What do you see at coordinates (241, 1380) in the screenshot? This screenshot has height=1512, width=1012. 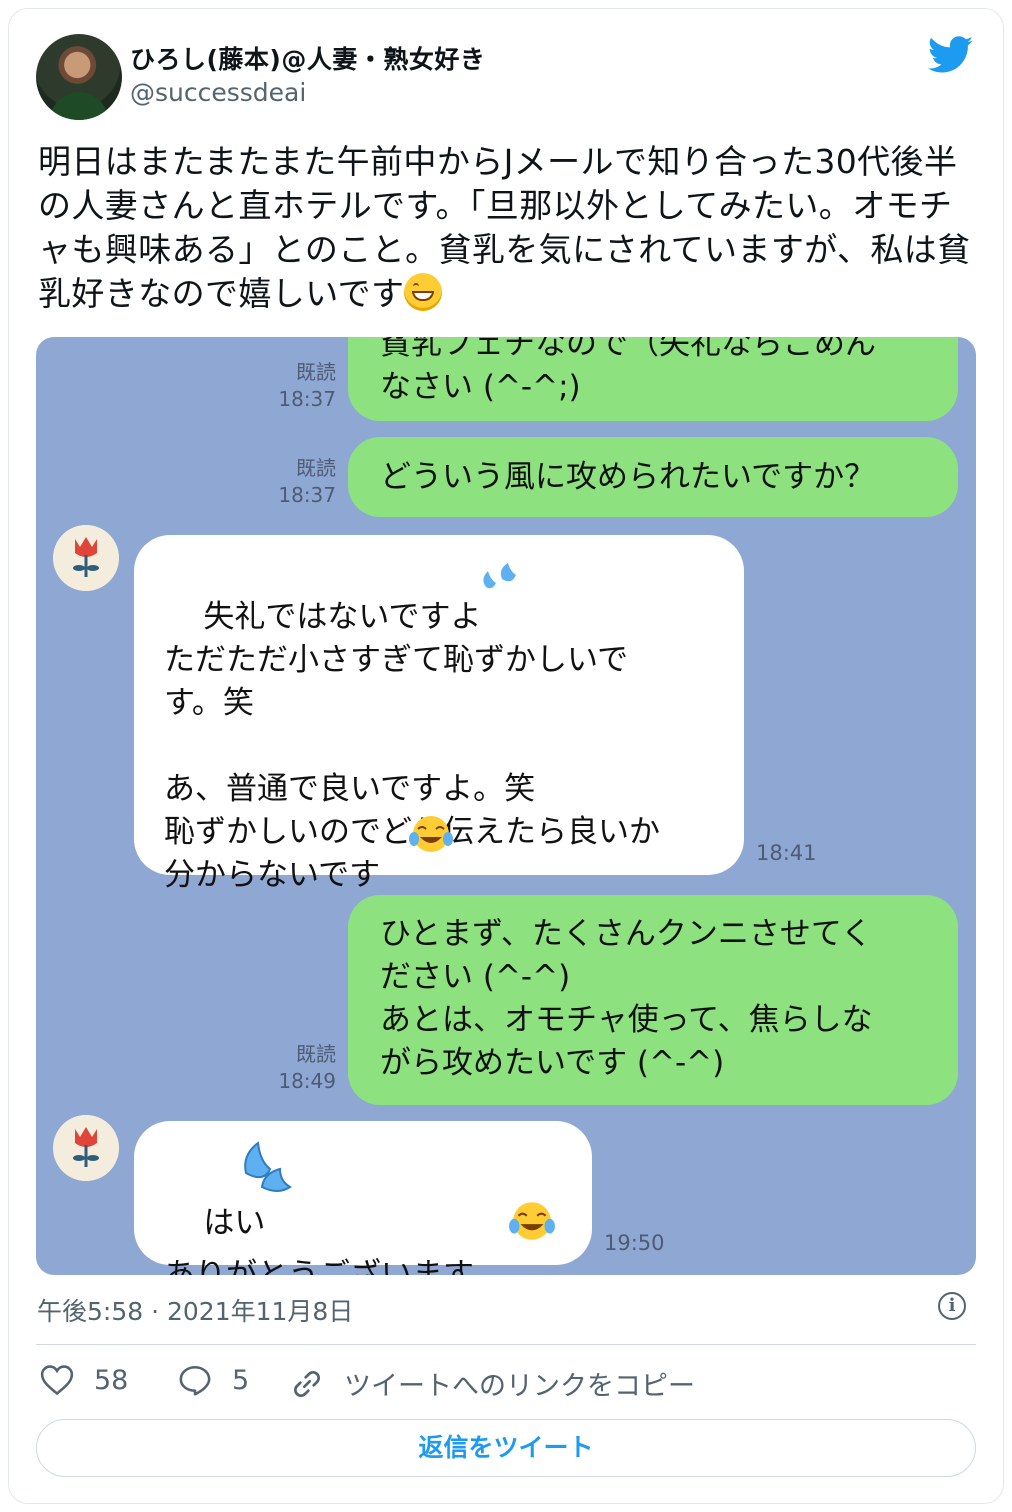 I see `reply-count: 5` at bounding box center [241, 1380].